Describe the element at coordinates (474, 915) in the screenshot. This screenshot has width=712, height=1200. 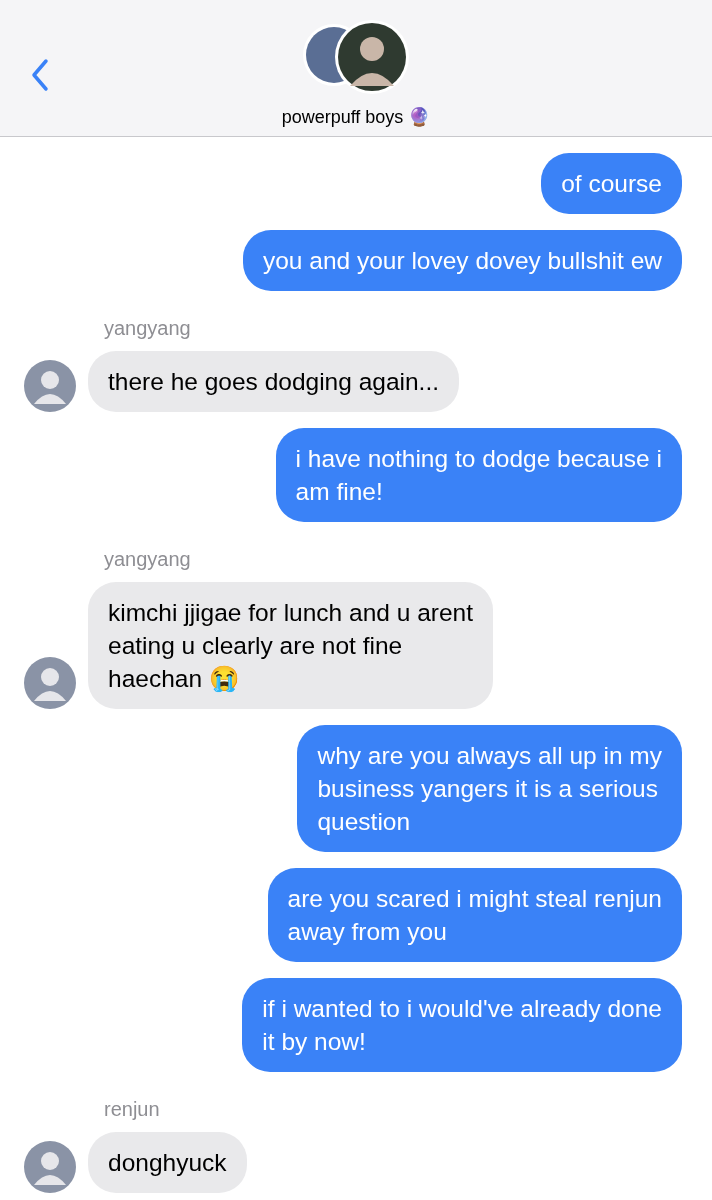
I see `message-bubble: are you scared i might steal renjun away from you` at that location.